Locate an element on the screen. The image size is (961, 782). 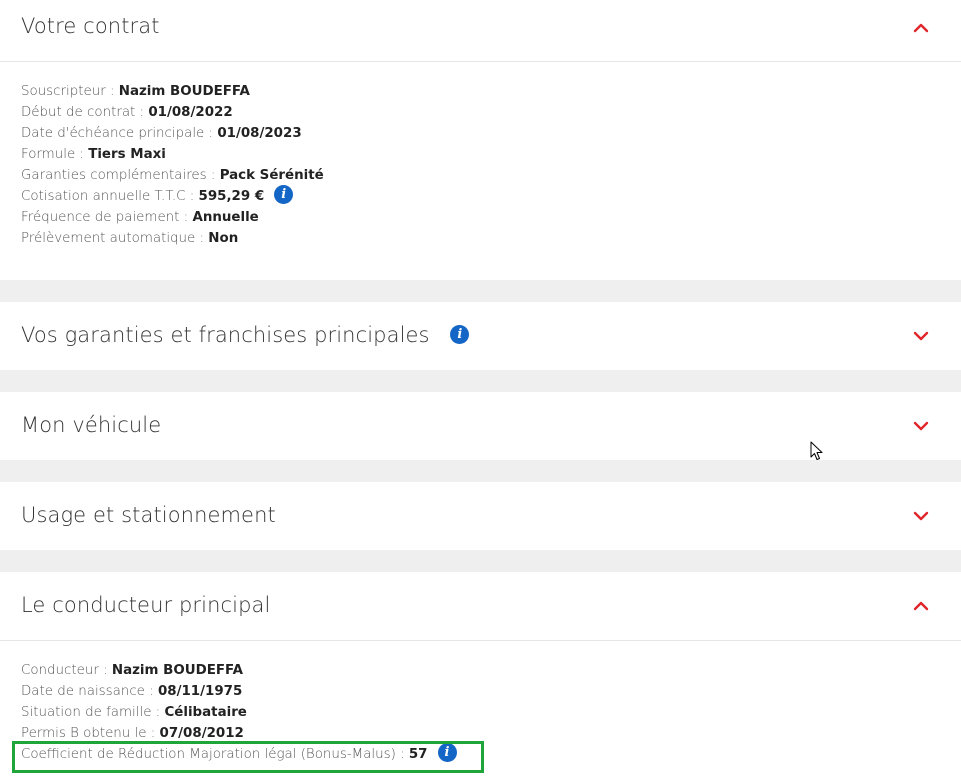
section-title: Mon véhicule is located at coordinates (91, 425).